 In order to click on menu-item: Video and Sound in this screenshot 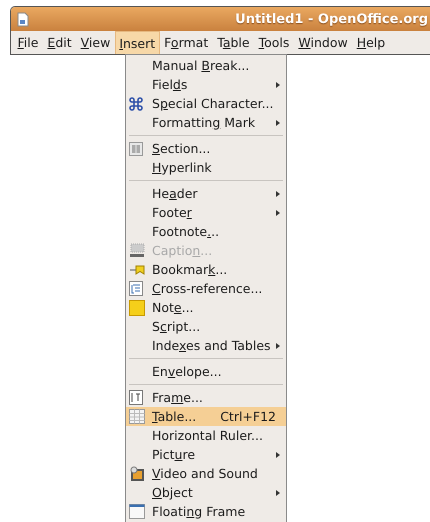, I will do `click(206, 473)`.